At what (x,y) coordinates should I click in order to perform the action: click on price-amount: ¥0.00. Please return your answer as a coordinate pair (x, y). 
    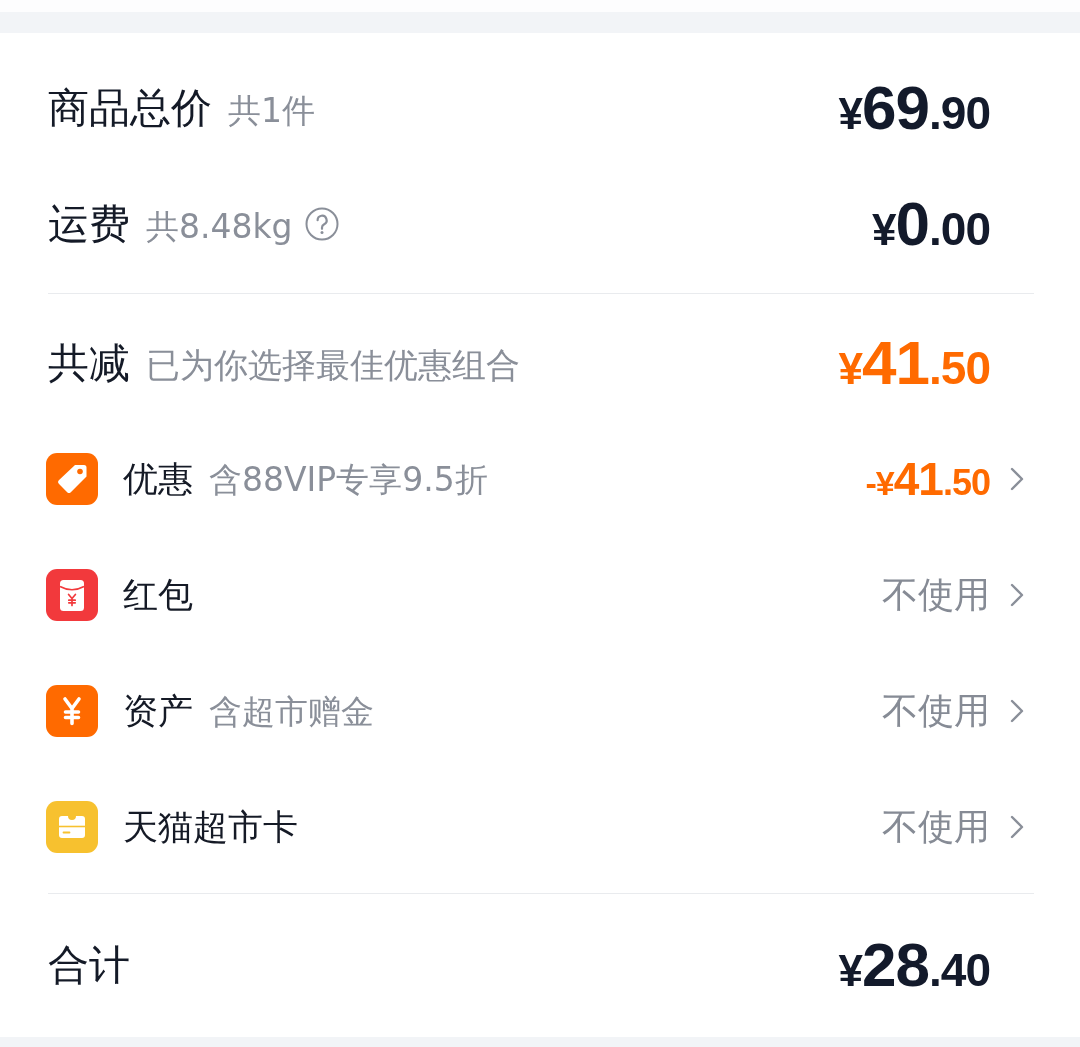
    Looking at the image, I should click on (931, 224).